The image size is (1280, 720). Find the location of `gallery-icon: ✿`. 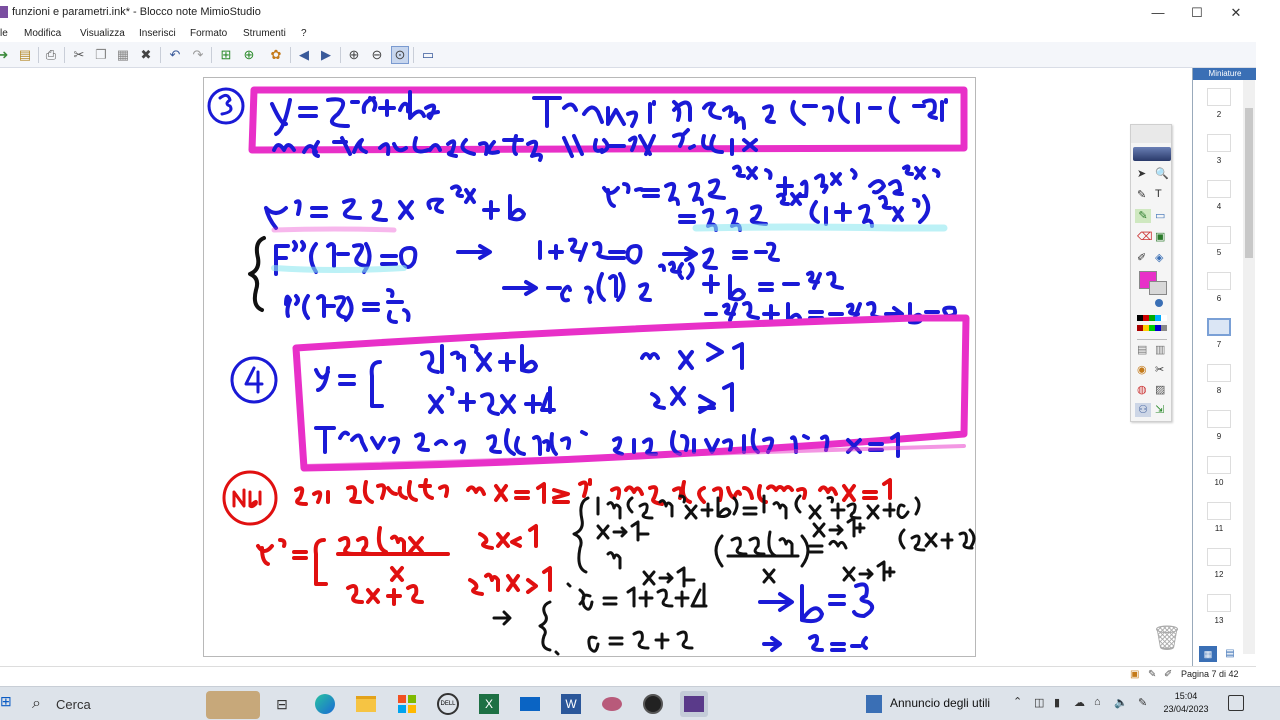

gallery-icon: ✿ is located at coordinates (276, 55).